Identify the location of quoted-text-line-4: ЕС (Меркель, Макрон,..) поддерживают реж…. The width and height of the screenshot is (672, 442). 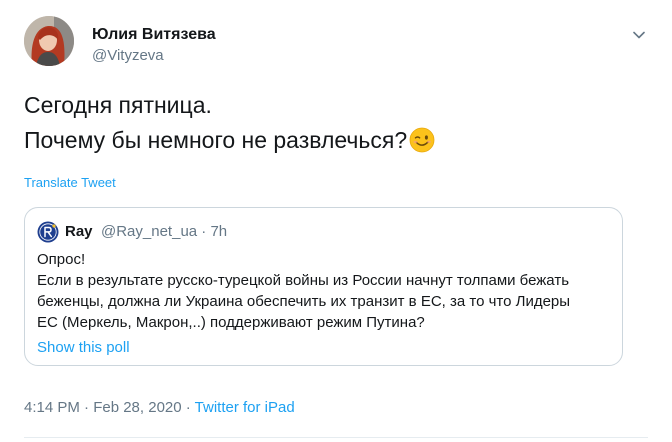
(231, 322).